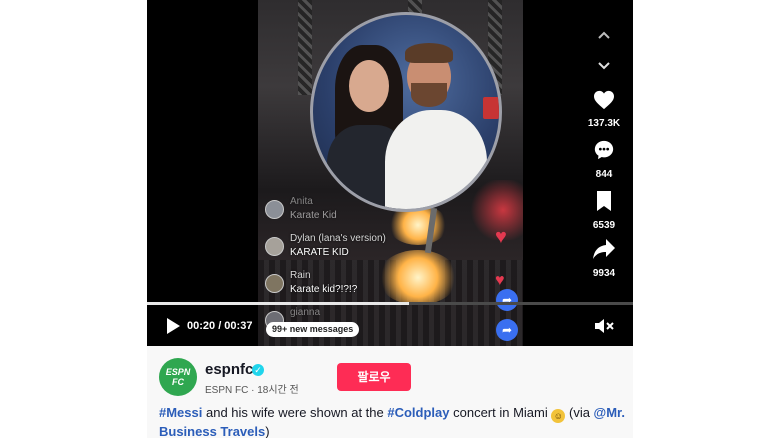  What do you see at coordinates (295, 412) in the screenshot?
I see `caption-text: and his wife were shown at the` at bounding box center [295, 412].